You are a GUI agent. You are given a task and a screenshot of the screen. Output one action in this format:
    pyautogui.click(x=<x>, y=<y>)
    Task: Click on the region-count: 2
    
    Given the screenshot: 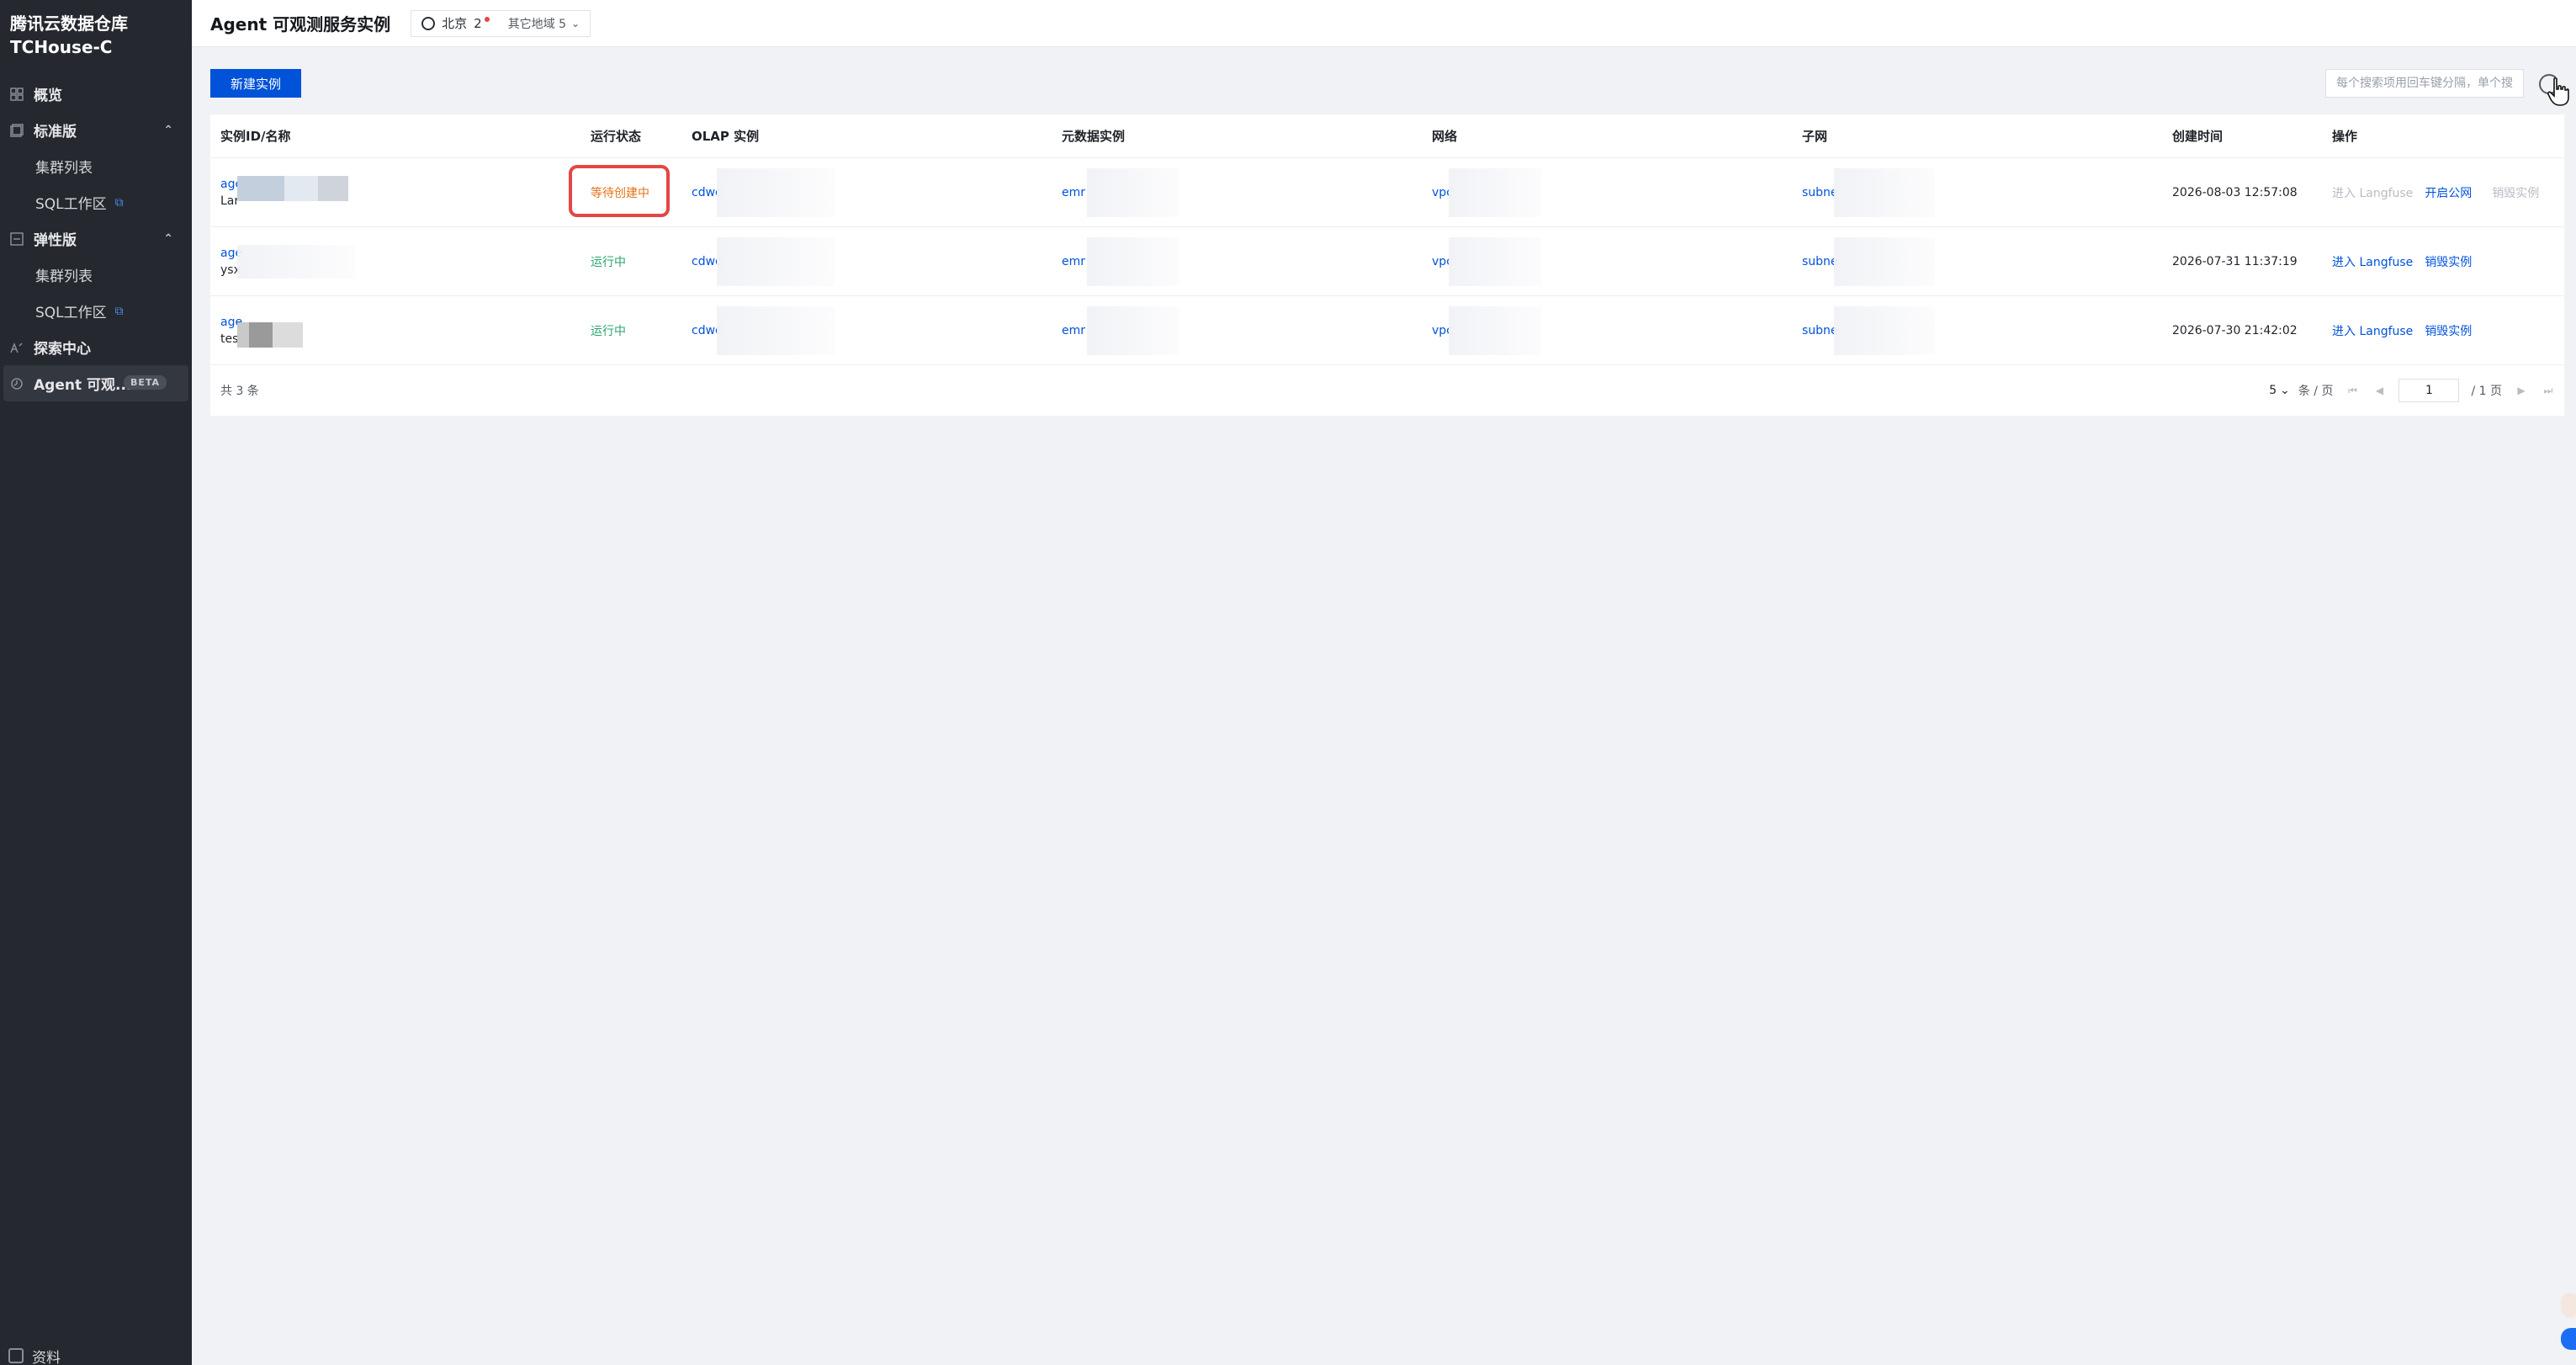 What is the action you would take?
    pyautogui.click(x=478, y=23)
    